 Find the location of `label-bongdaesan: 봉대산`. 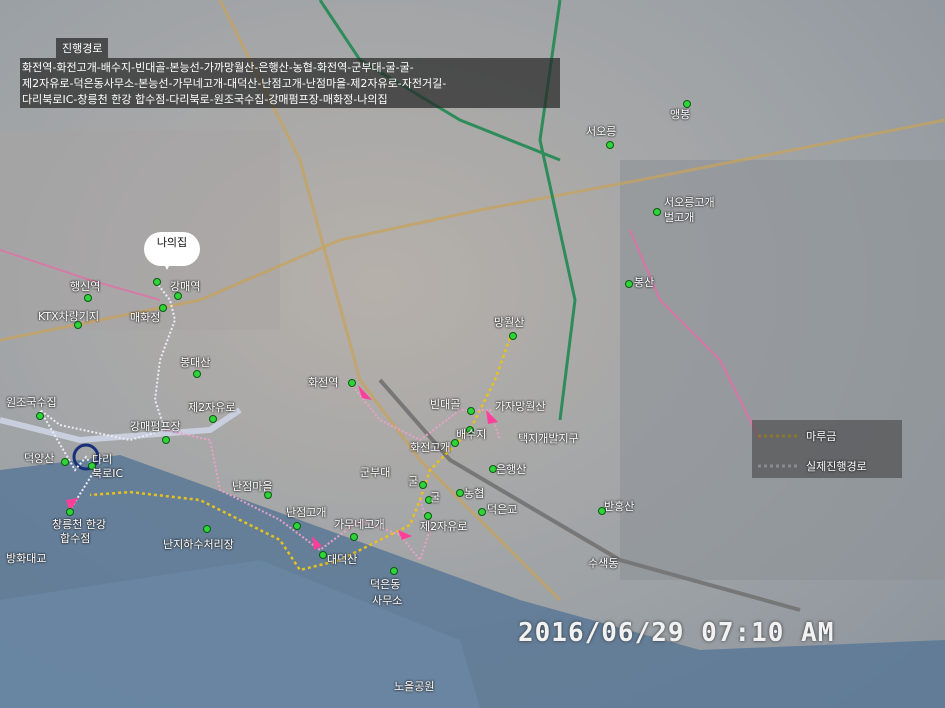

label-bongdaesan: 봉대산 is located at coordinates (195, 362).